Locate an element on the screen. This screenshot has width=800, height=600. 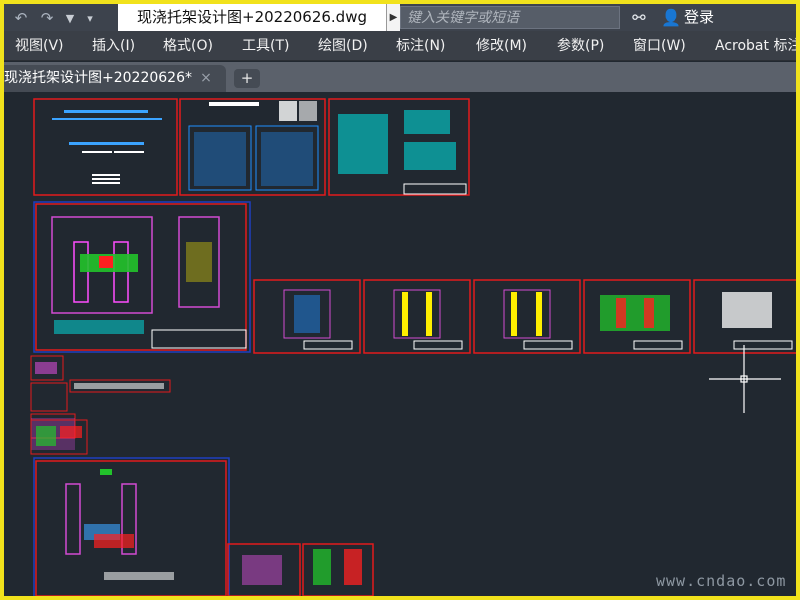
menu-modify: 修改(M) is located at coordinates (501, 46).